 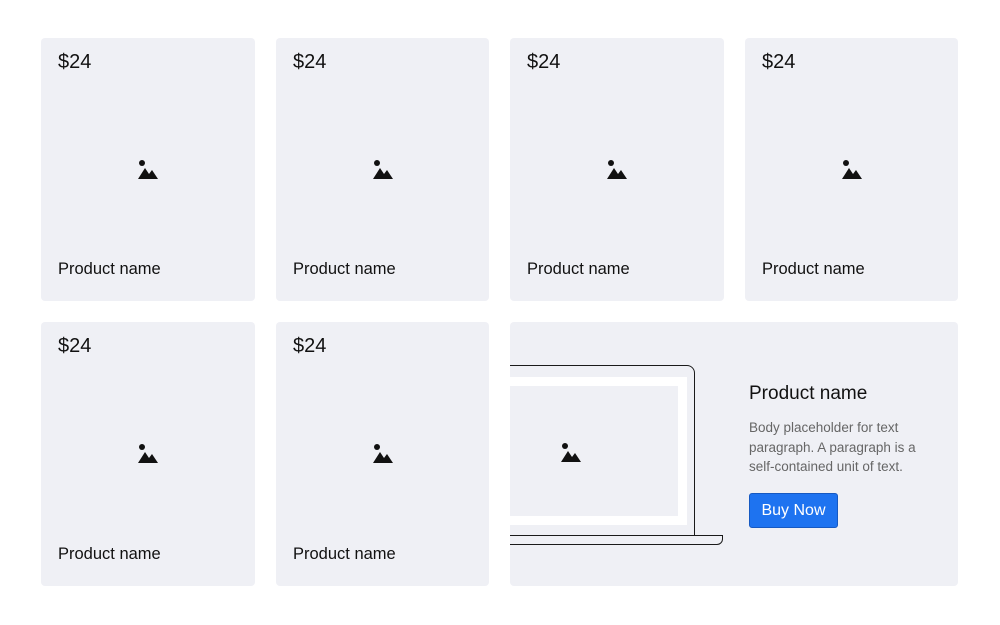 I want to click on buy-now-button: Buy Now, so click(x=793, y=510).